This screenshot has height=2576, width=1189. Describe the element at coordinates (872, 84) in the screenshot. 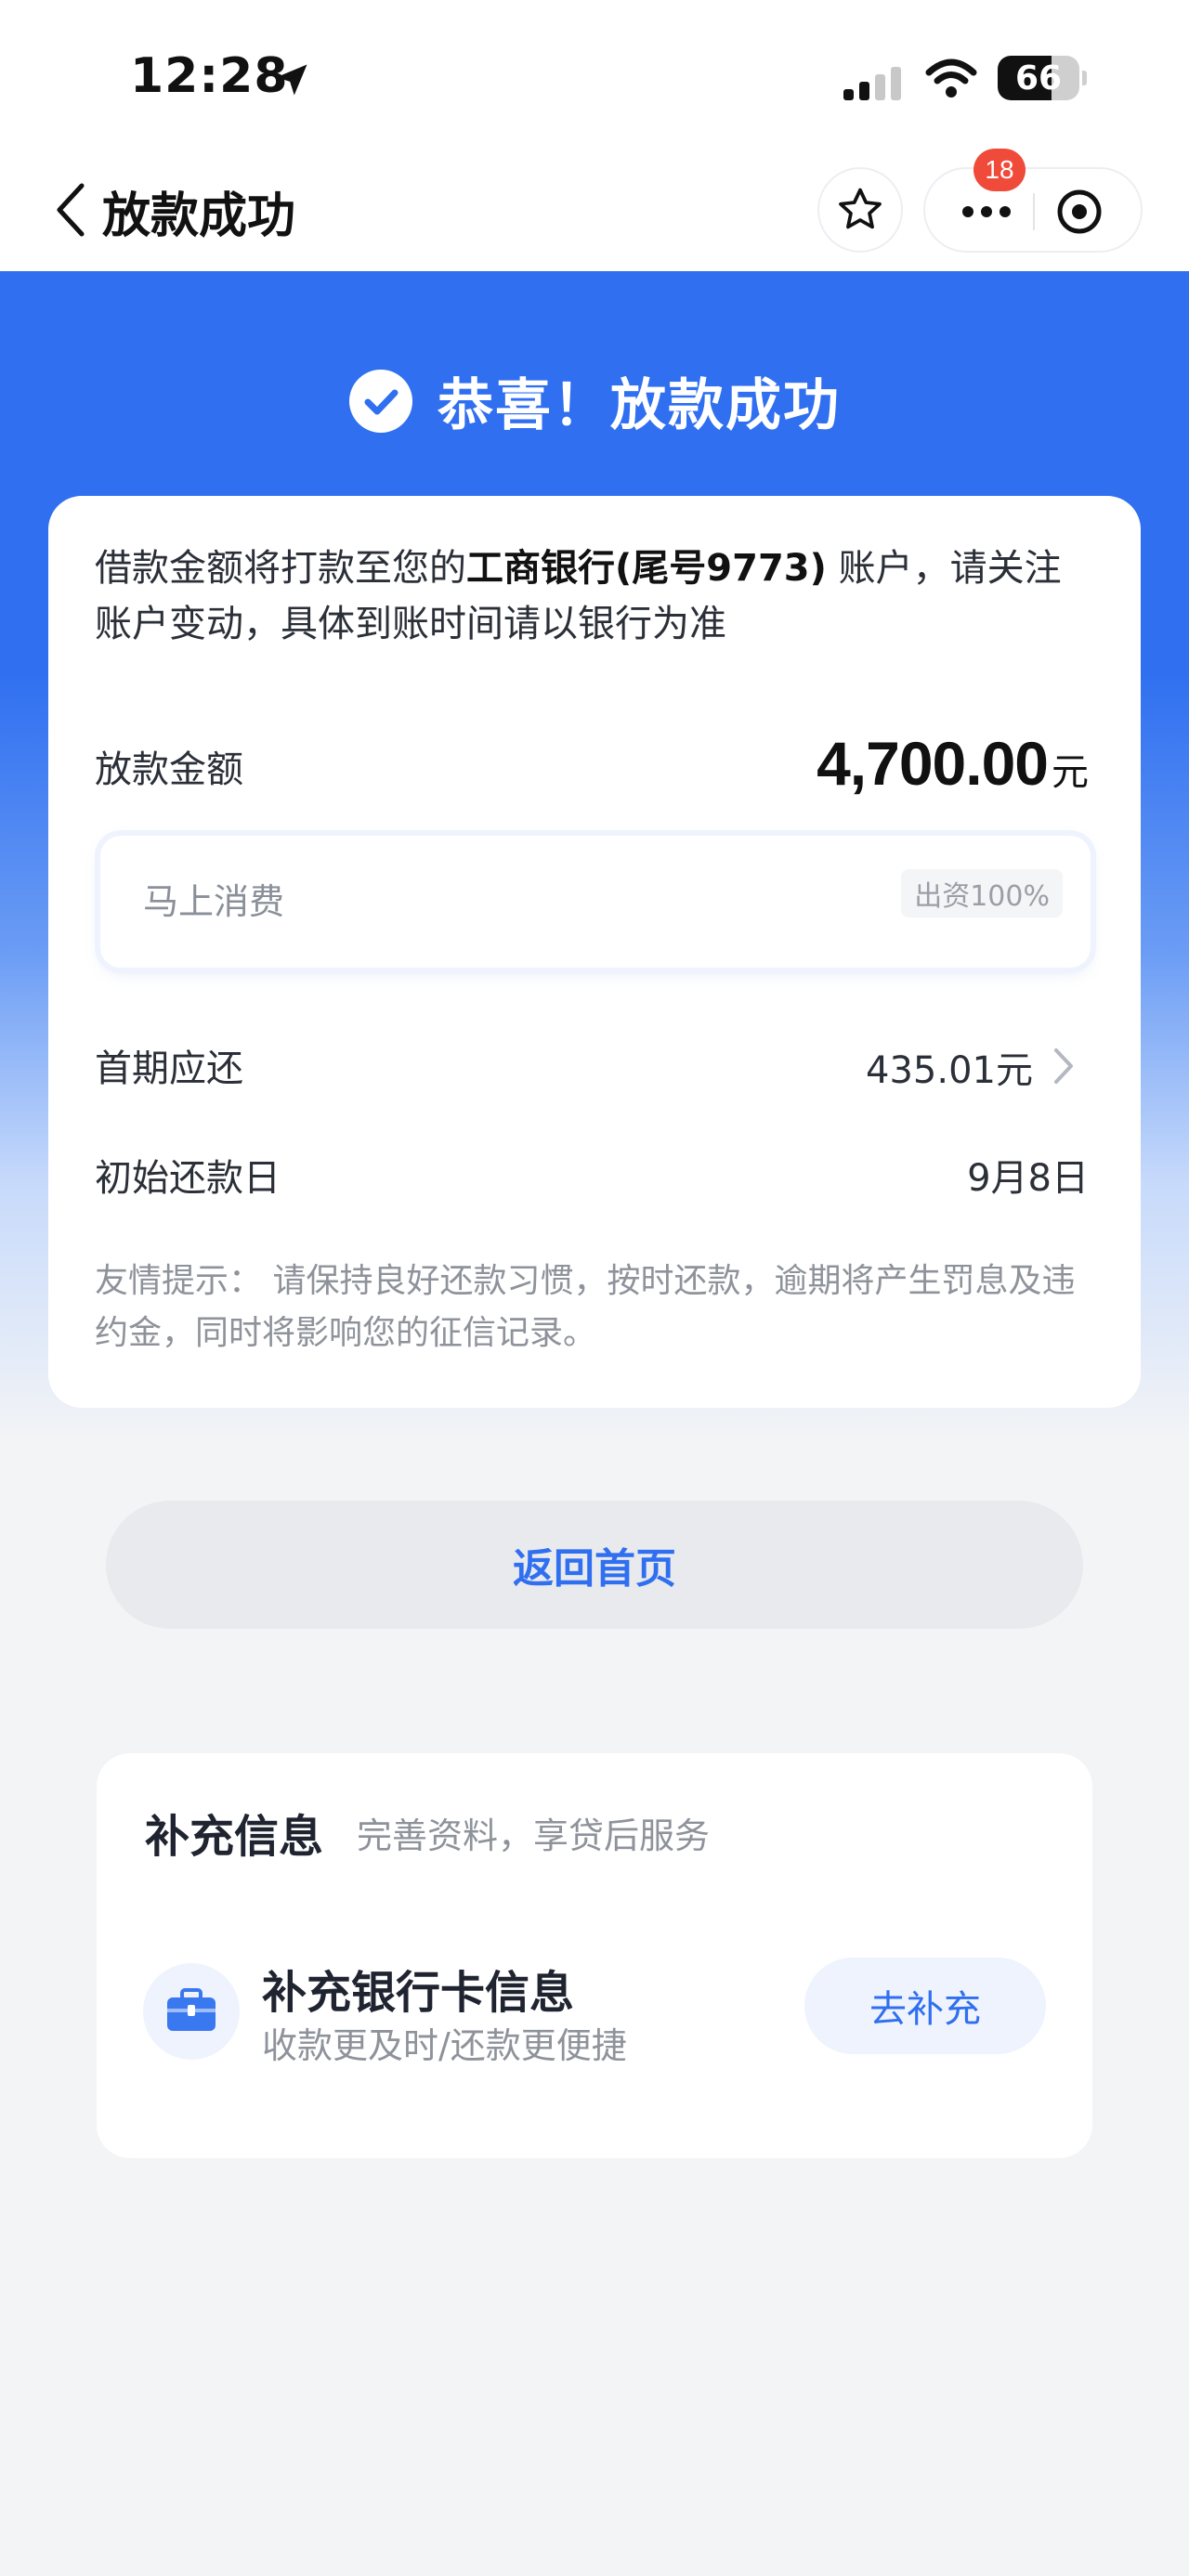

I see `cellular-signal-icon` at that location.